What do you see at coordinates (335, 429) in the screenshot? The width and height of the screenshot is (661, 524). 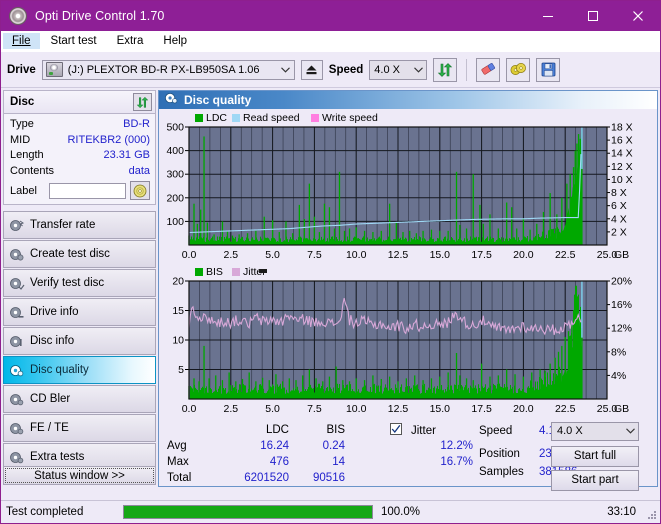 I see `stats-col-bis: BIS` at bounding box center [335, 429].